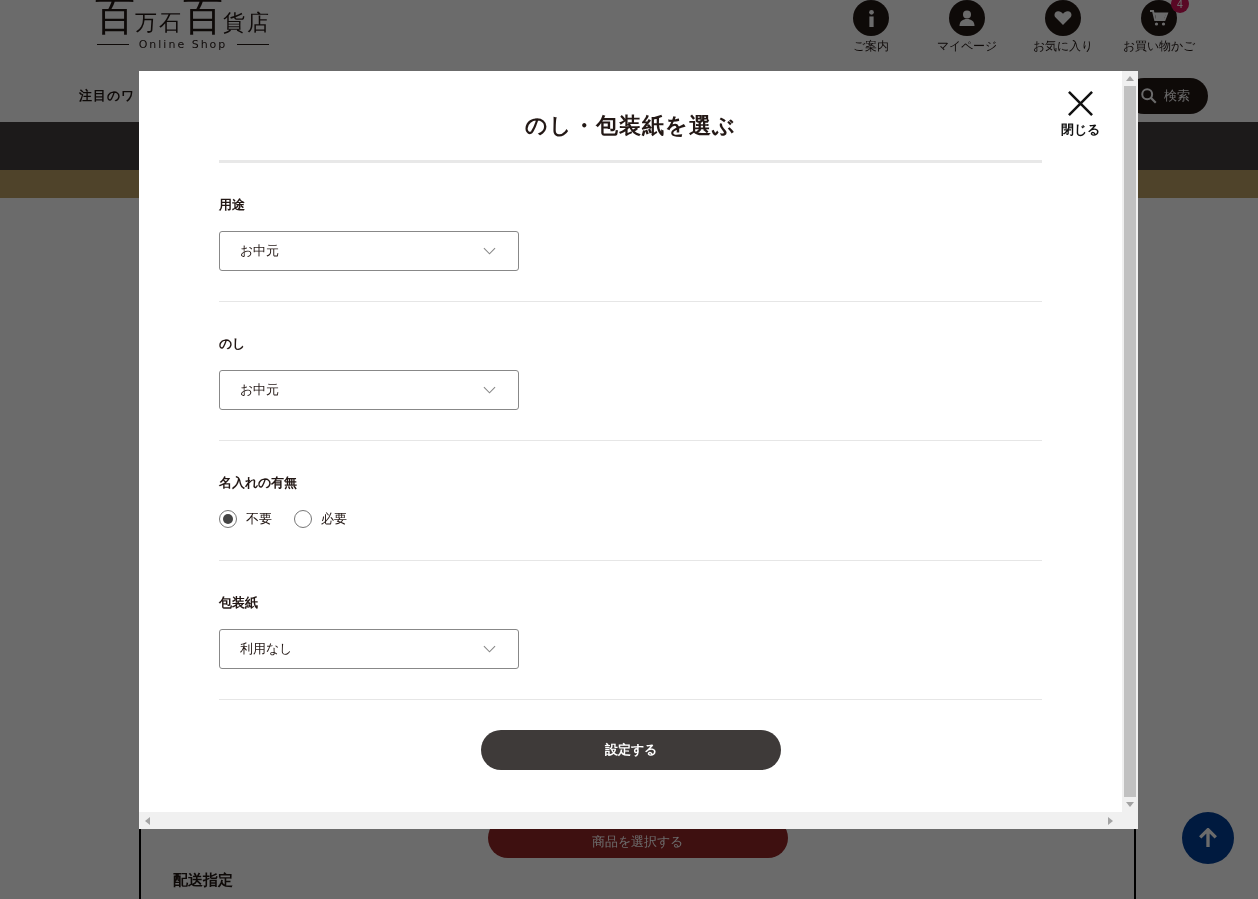 The width and height of the screenshot is (1258, 899). Describe the element at coordinates (1130, 441) in the screenshot. I see `vertical-scrollbar` at that location.